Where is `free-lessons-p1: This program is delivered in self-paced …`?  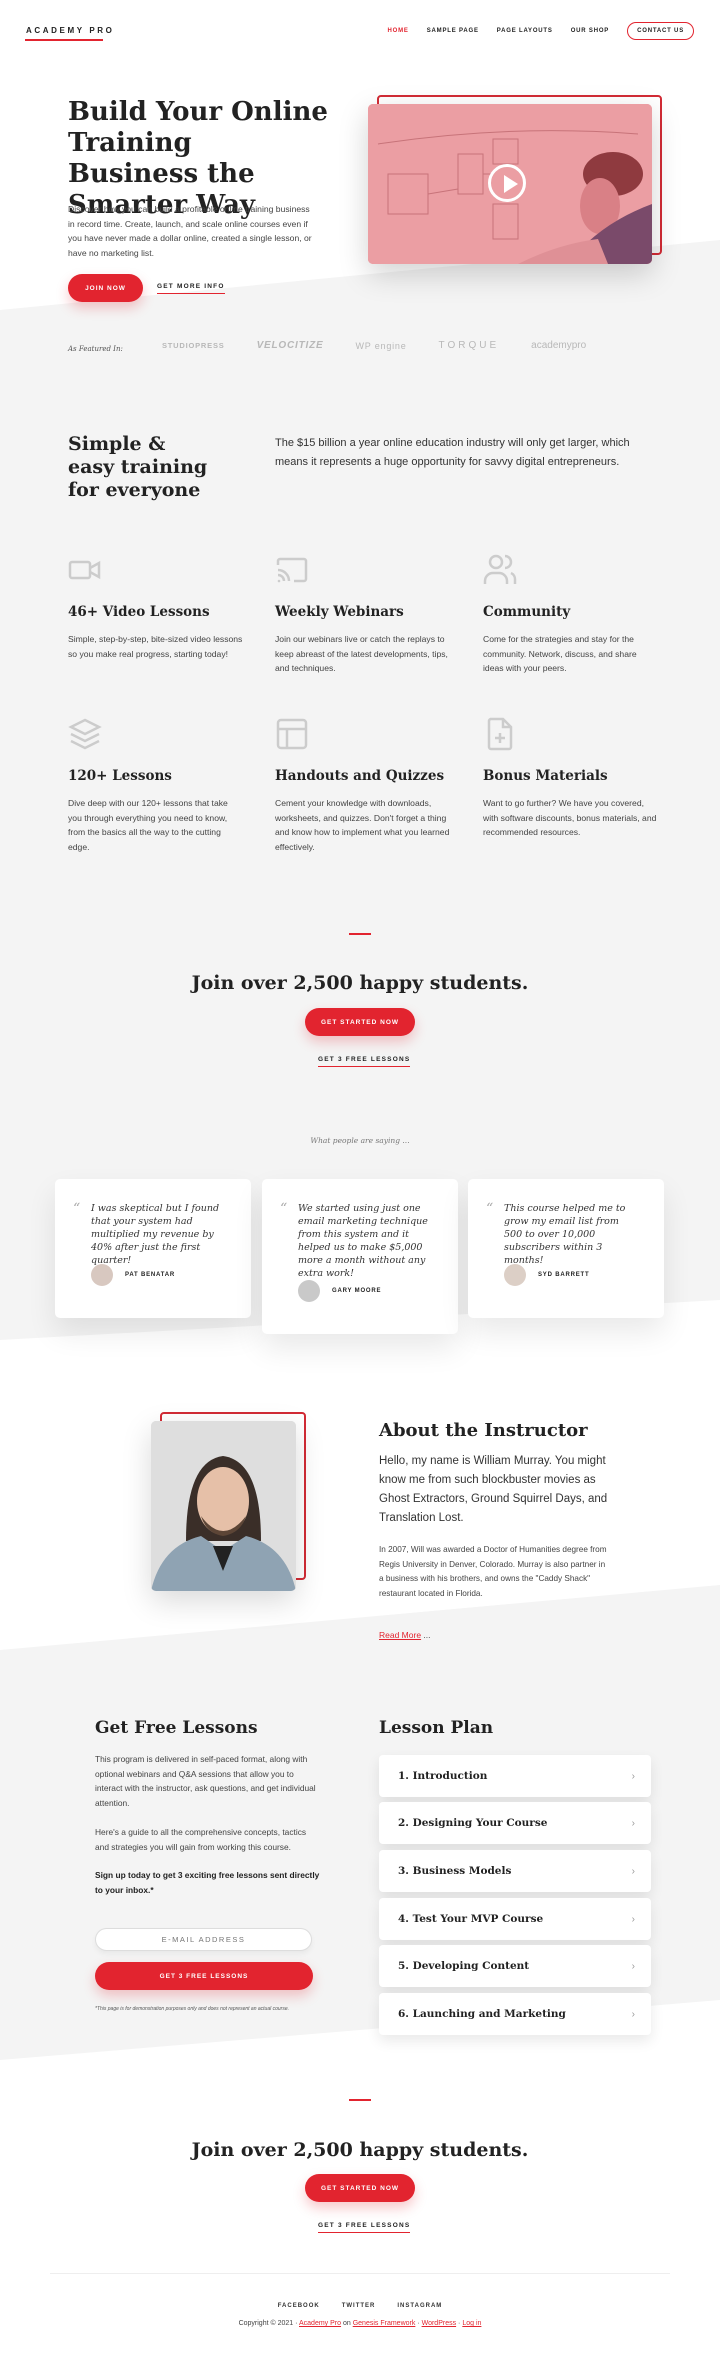 free-lessons-p1: This program is delivered in self-paced … is located at coordinates (205, 1781).